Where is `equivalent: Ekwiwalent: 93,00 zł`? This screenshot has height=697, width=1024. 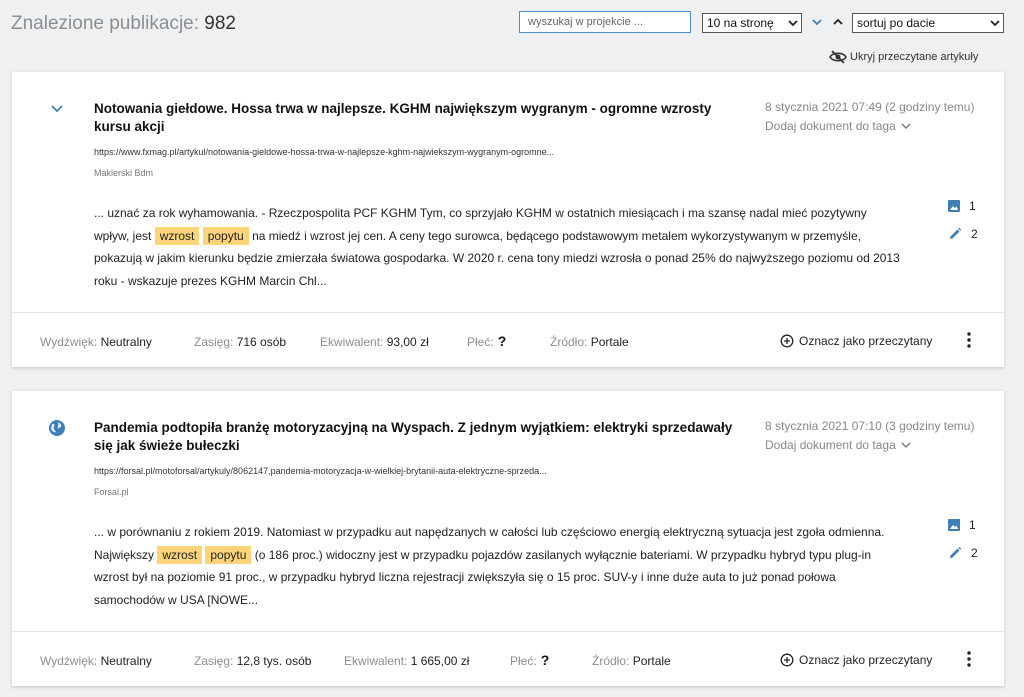
equivalent: Ekwiwalent: 93,00 zł is located at coordinates (374, 342).